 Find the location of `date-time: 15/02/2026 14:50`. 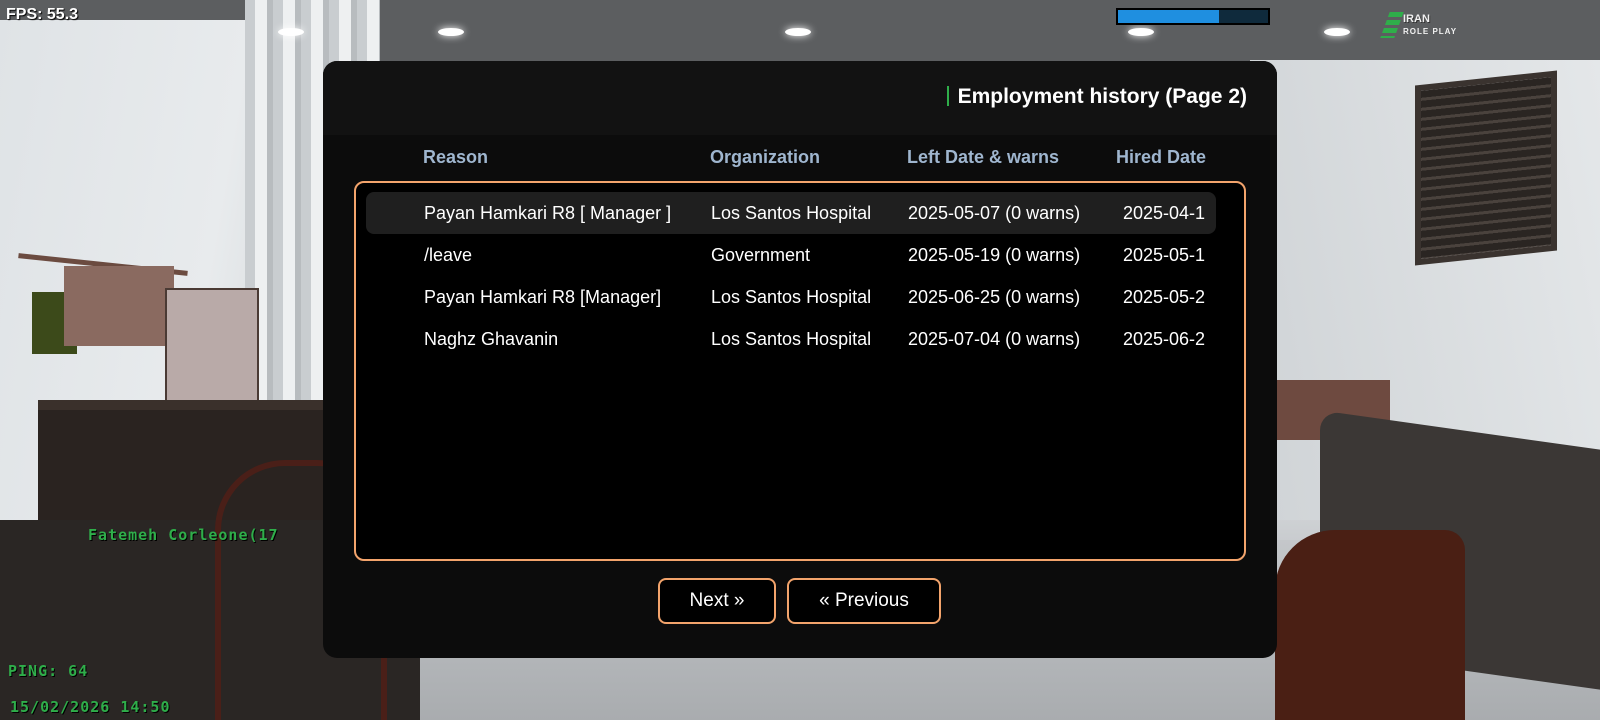

date-time: 15/02/2026 14:50 is located at coordinates (90, 707).